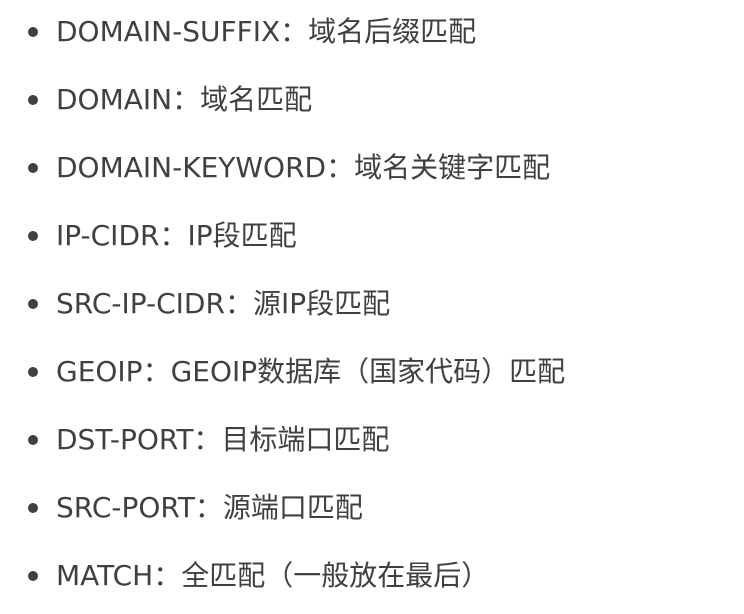 This screenshot has width=744, height=614. I want to click on list-item: IP-CIDR：IP段匹配, so click(162, 236).